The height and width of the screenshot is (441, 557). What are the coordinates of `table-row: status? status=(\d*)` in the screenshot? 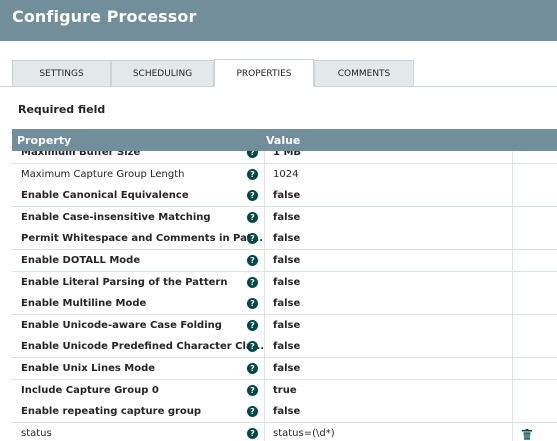 It's located at (284, 431).